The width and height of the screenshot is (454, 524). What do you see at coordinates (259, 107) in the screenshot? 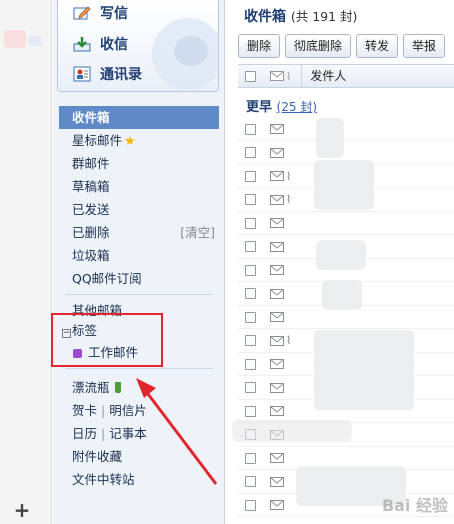
I see `group-title-label: 更早` at bounding box center [259, 107].